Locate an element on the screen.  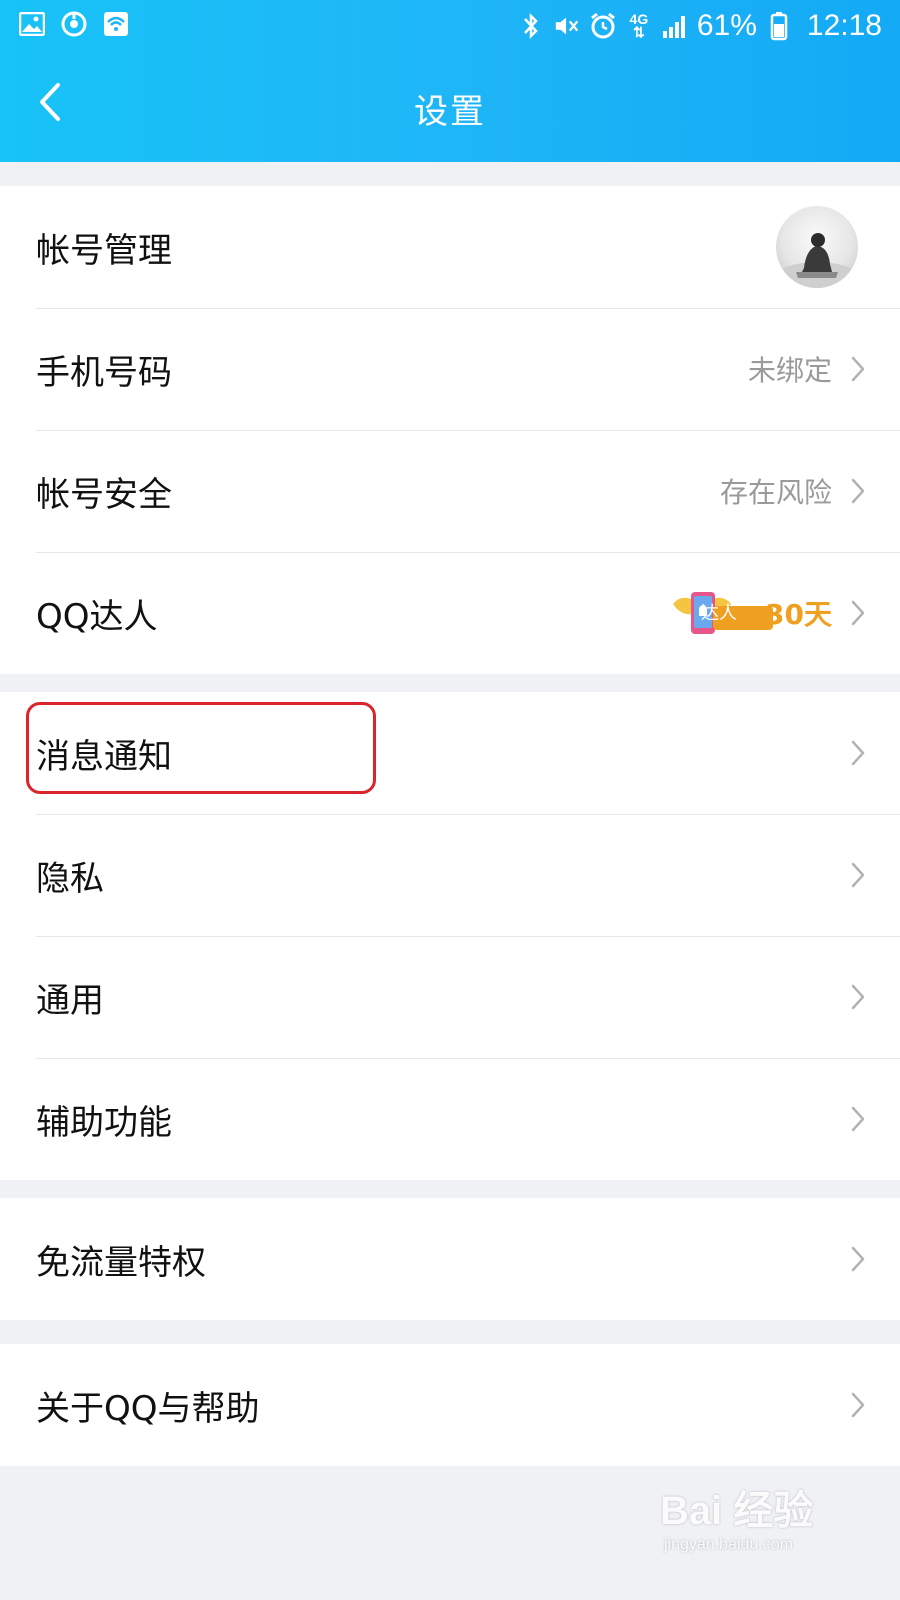
row-right is located at coordinates (821, 247).